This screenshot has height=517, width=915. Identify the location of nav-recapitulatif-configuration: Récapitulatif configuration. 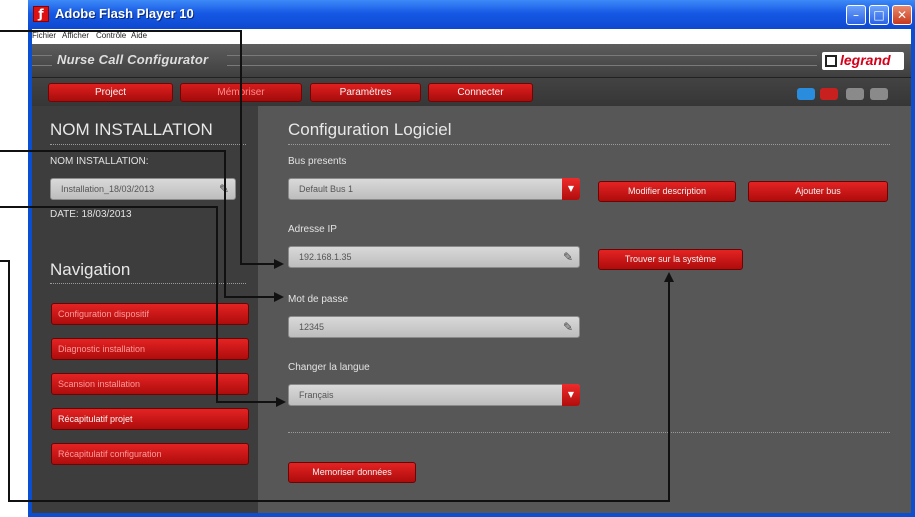
(150, 454).